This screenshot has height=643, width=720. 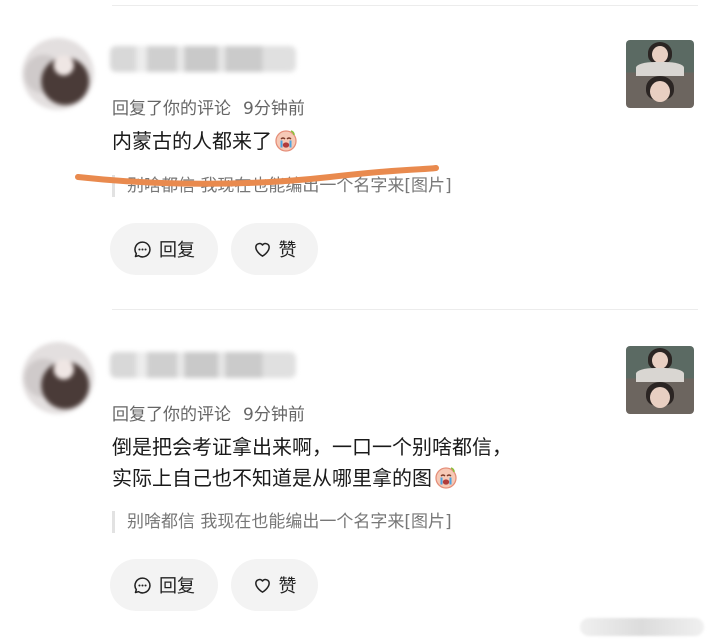 I want to click on annotation-underline, so click(x=257, y=176).